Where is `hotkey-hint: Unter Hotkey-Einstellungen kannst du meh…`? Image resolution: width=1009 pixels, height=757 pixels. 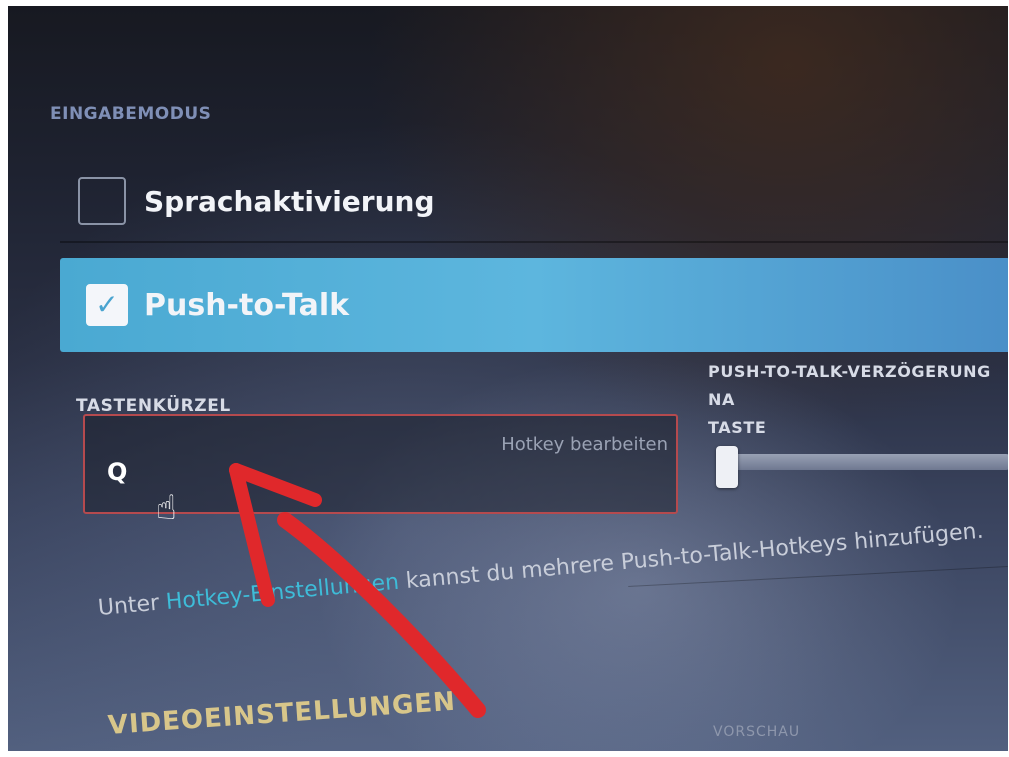 hotkey-hint: Unter Hotkey-Einstellungen kannst du meh… is located at coordinates (541, 570).